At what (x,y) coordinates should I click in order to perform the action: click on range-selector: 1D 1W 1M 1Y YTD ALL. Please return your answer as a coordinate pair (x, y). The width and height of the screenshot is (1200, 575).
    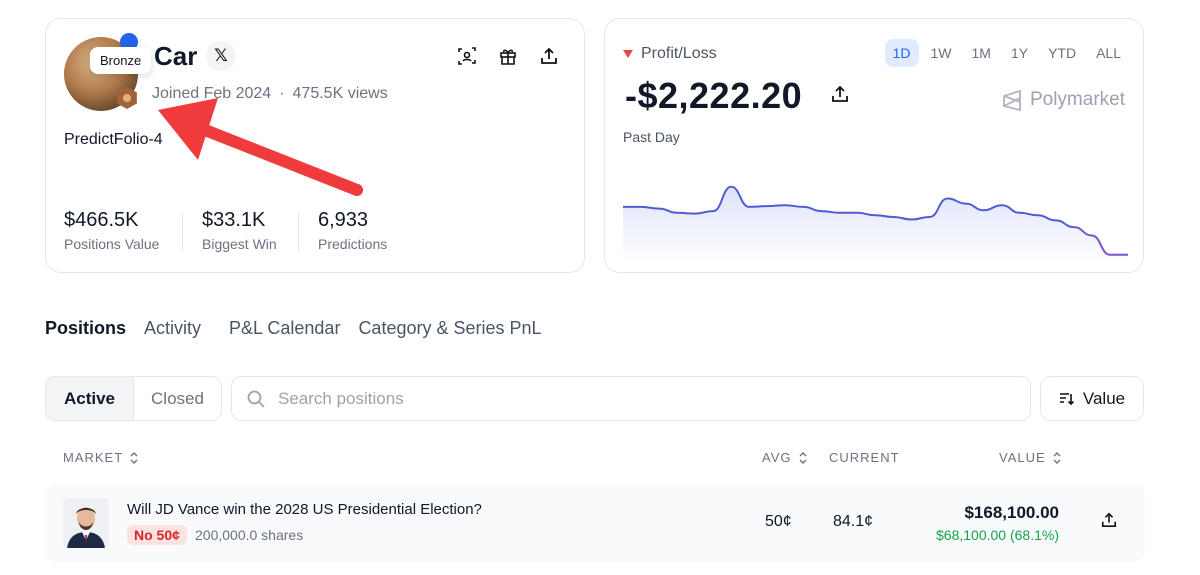
    Looking at the image, I should click on (1006, 53).